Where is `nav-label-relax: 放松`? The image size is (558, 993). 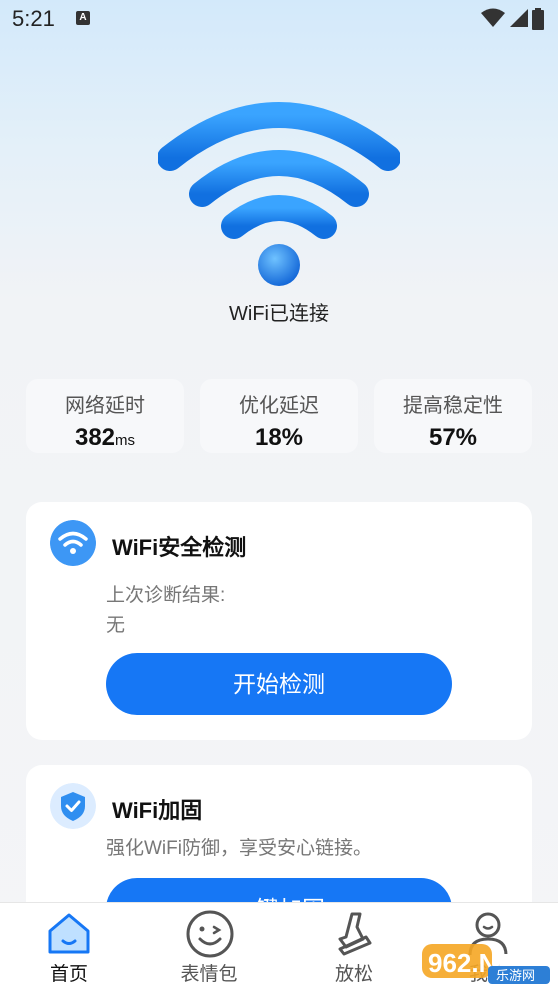 nav-label-relax: 放松 is located at coordinates (353, 974).